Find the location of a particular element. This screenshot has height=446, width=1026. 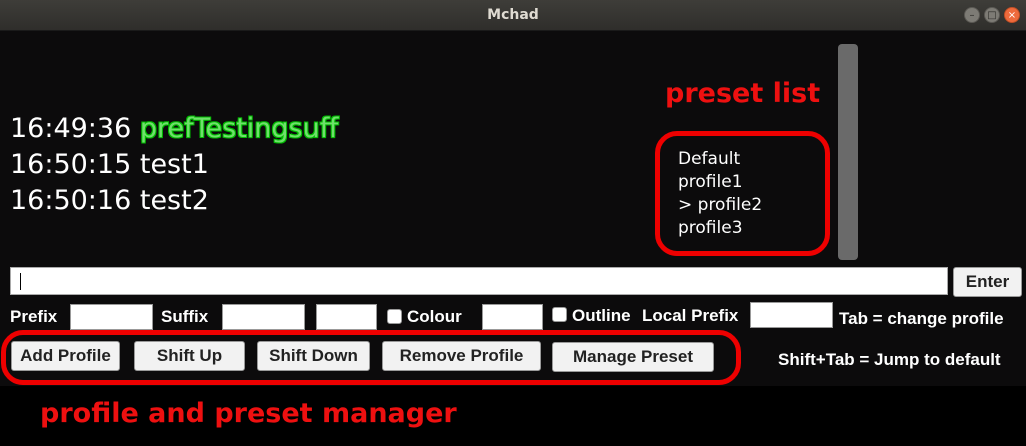

outline-label: Outline is located at coordinates (601, 315).